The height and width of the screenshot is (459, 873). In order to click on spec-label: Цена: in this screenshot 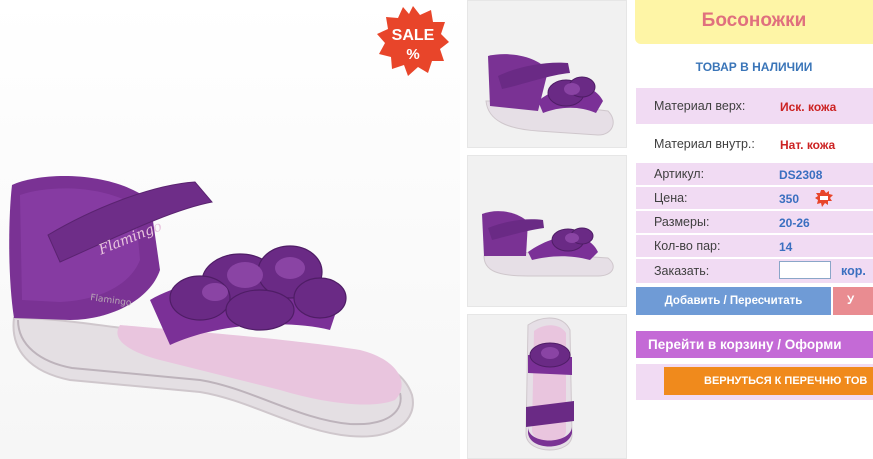, I will do `click(671, 198)`.